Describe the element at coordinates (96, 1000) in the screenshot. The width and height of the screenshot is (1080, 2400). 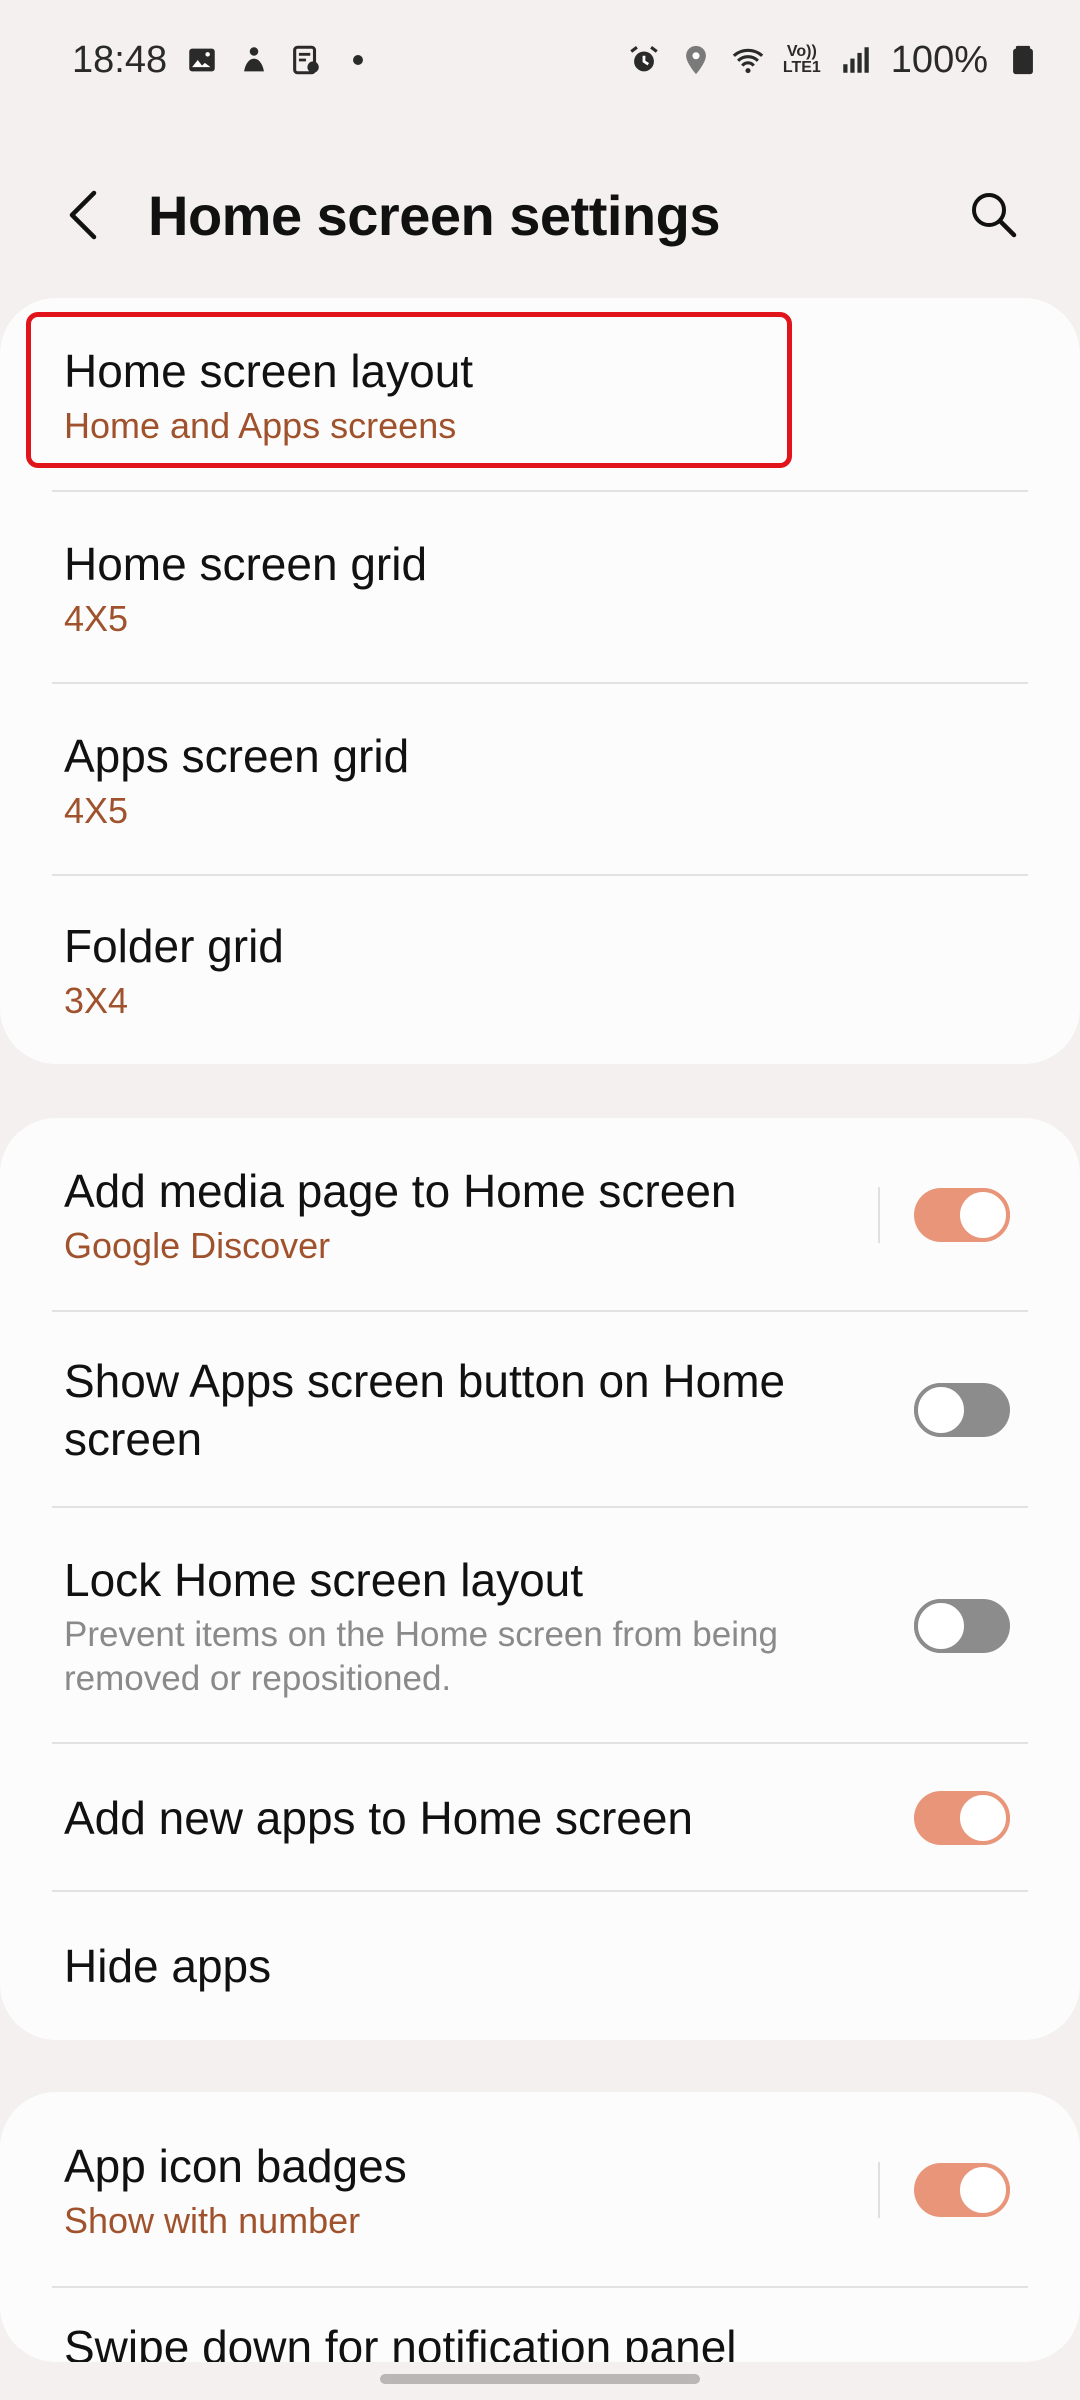
I see `item-subtitle: 3X4` at that location.